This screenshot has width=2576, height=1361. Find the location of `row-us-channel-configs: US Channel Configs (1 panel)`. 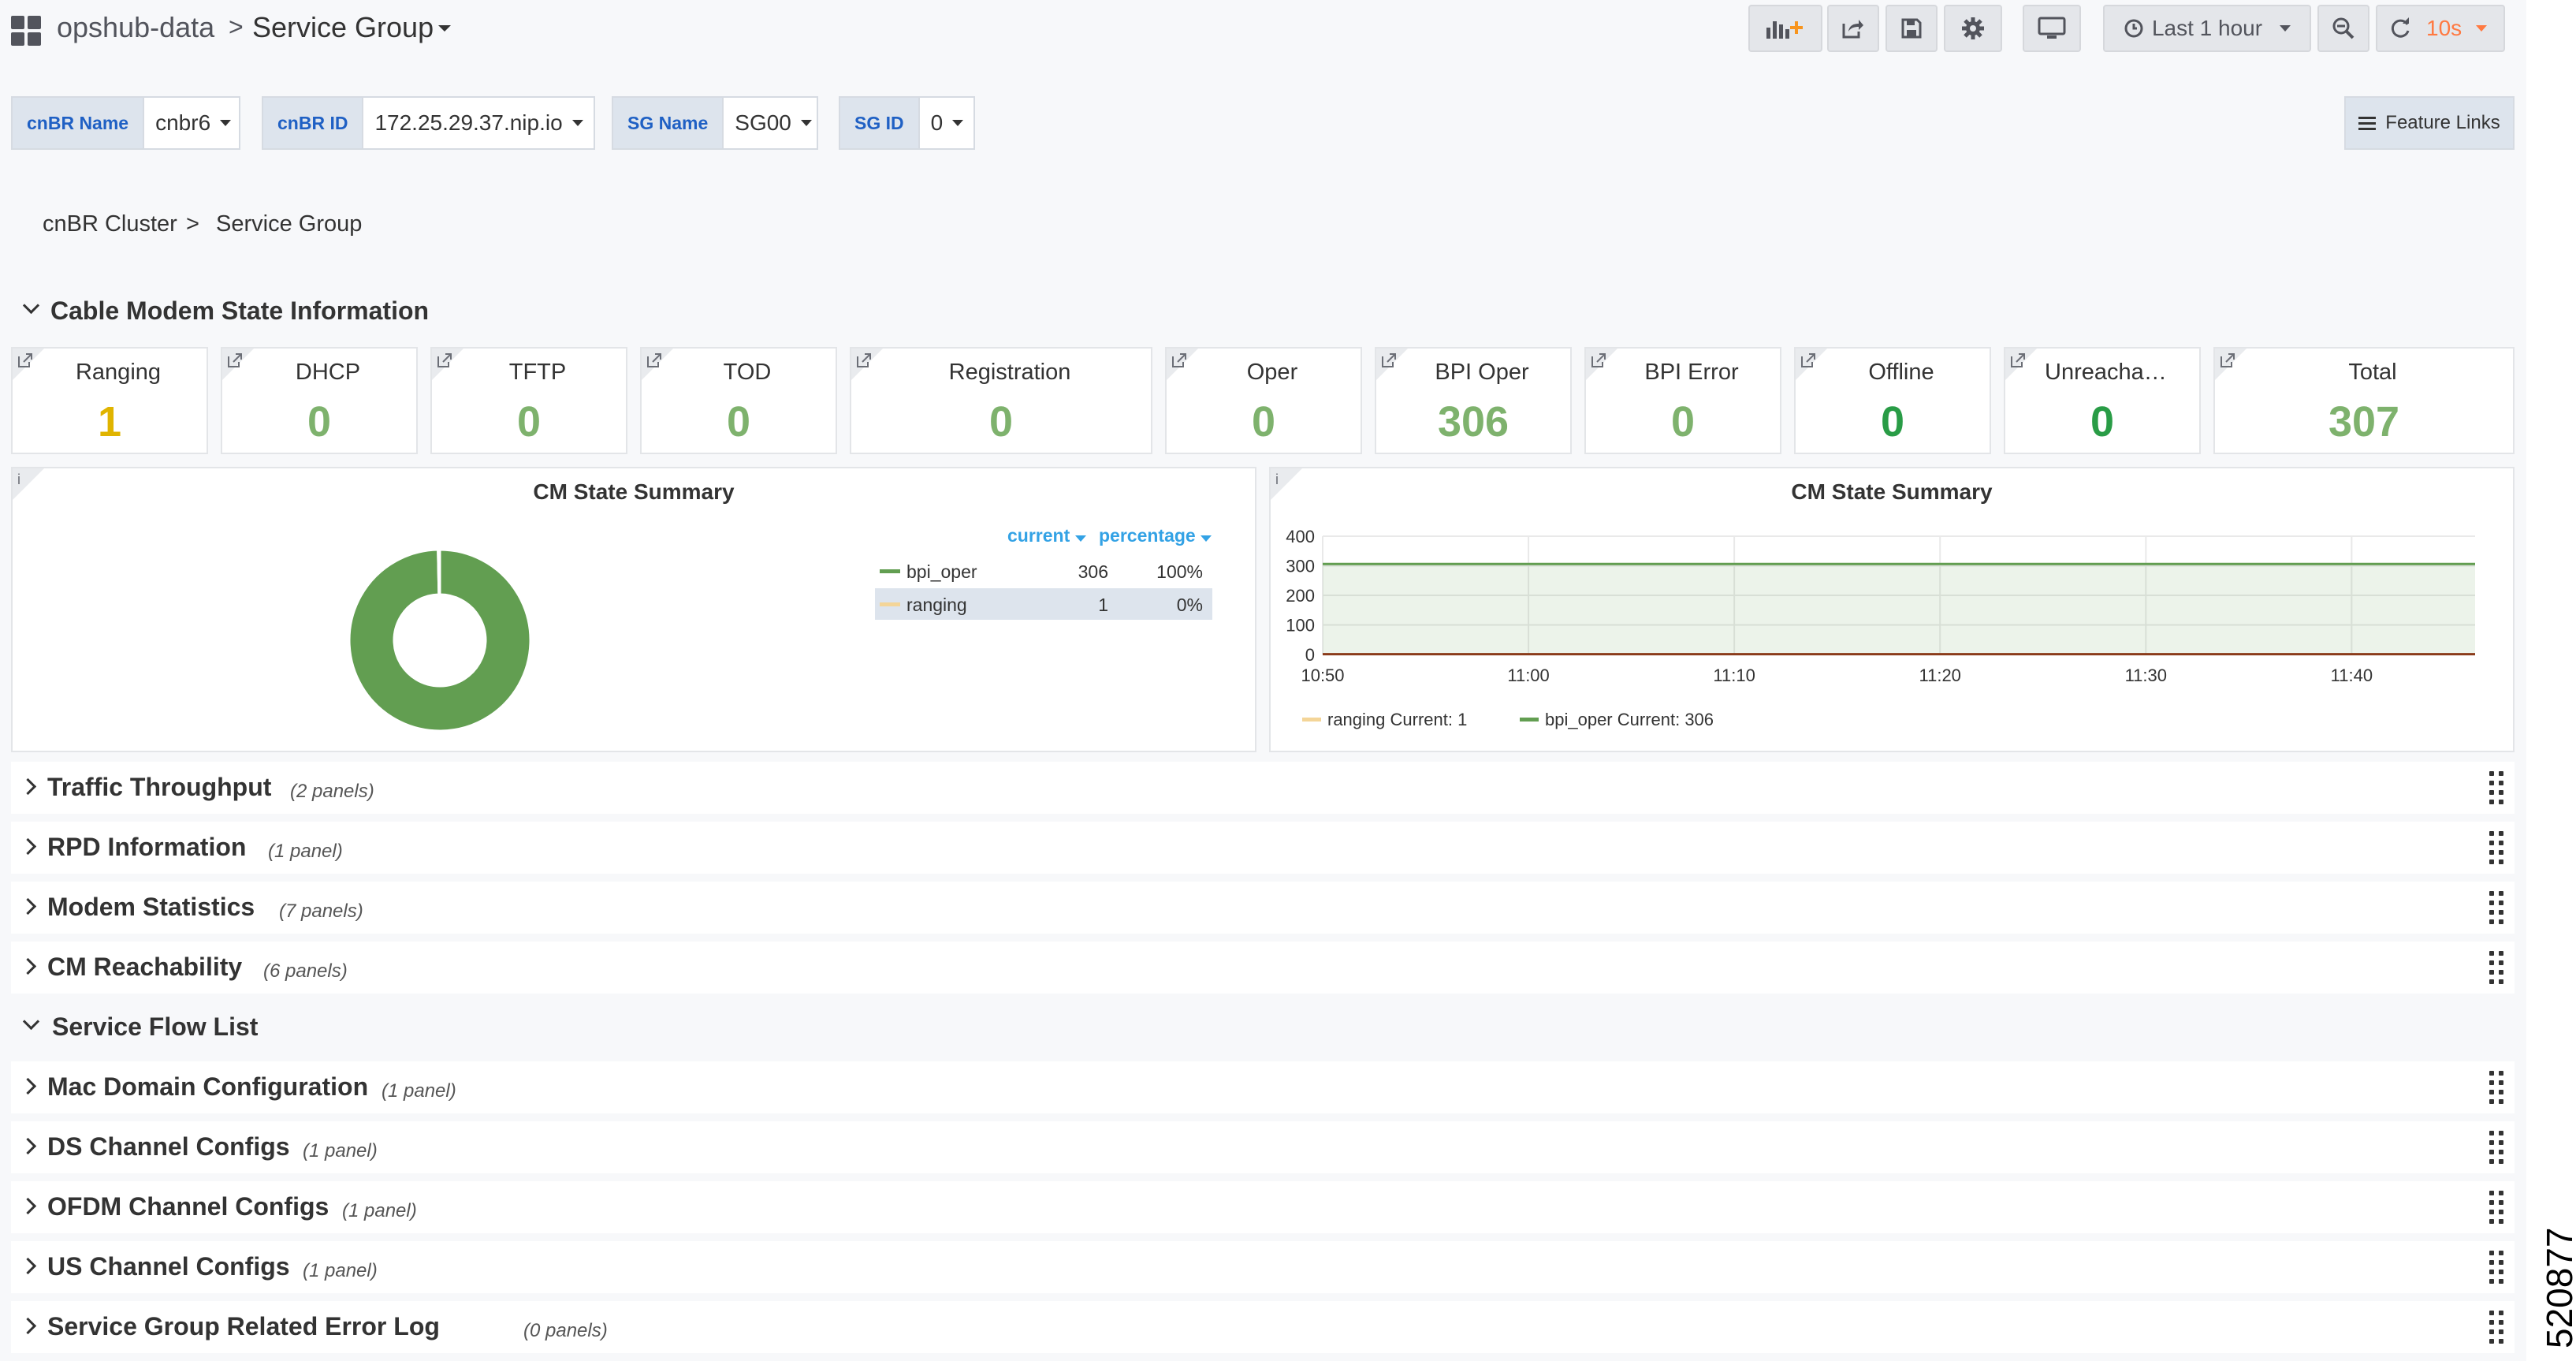

row-us-channel-configs: US Channel Configs (1 panel) is located at coordinates (1263, 1267).